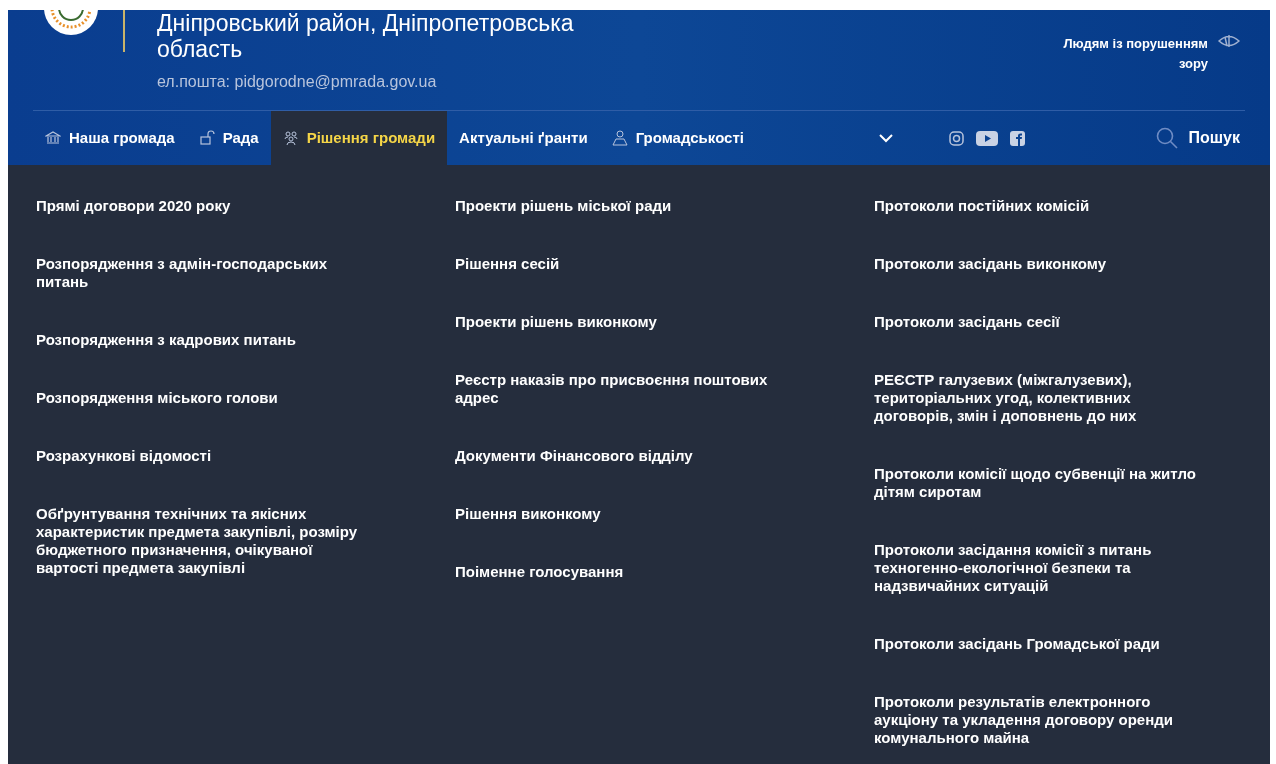  I want to click on menu-link: Протоколи постійних комісій, so click(1039, 206).